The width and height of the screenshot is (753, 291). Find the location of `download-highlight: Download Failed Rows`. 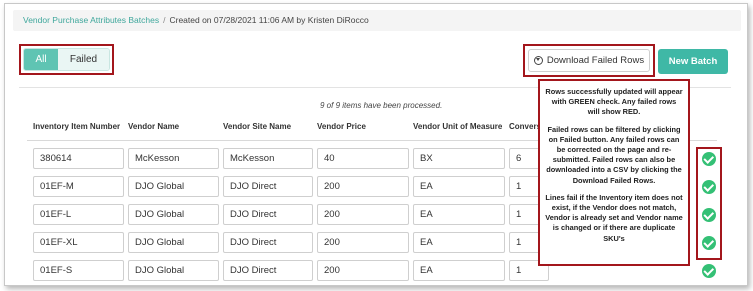

download-highlight: Download Failed Rows is located at coordinates (589, 60).